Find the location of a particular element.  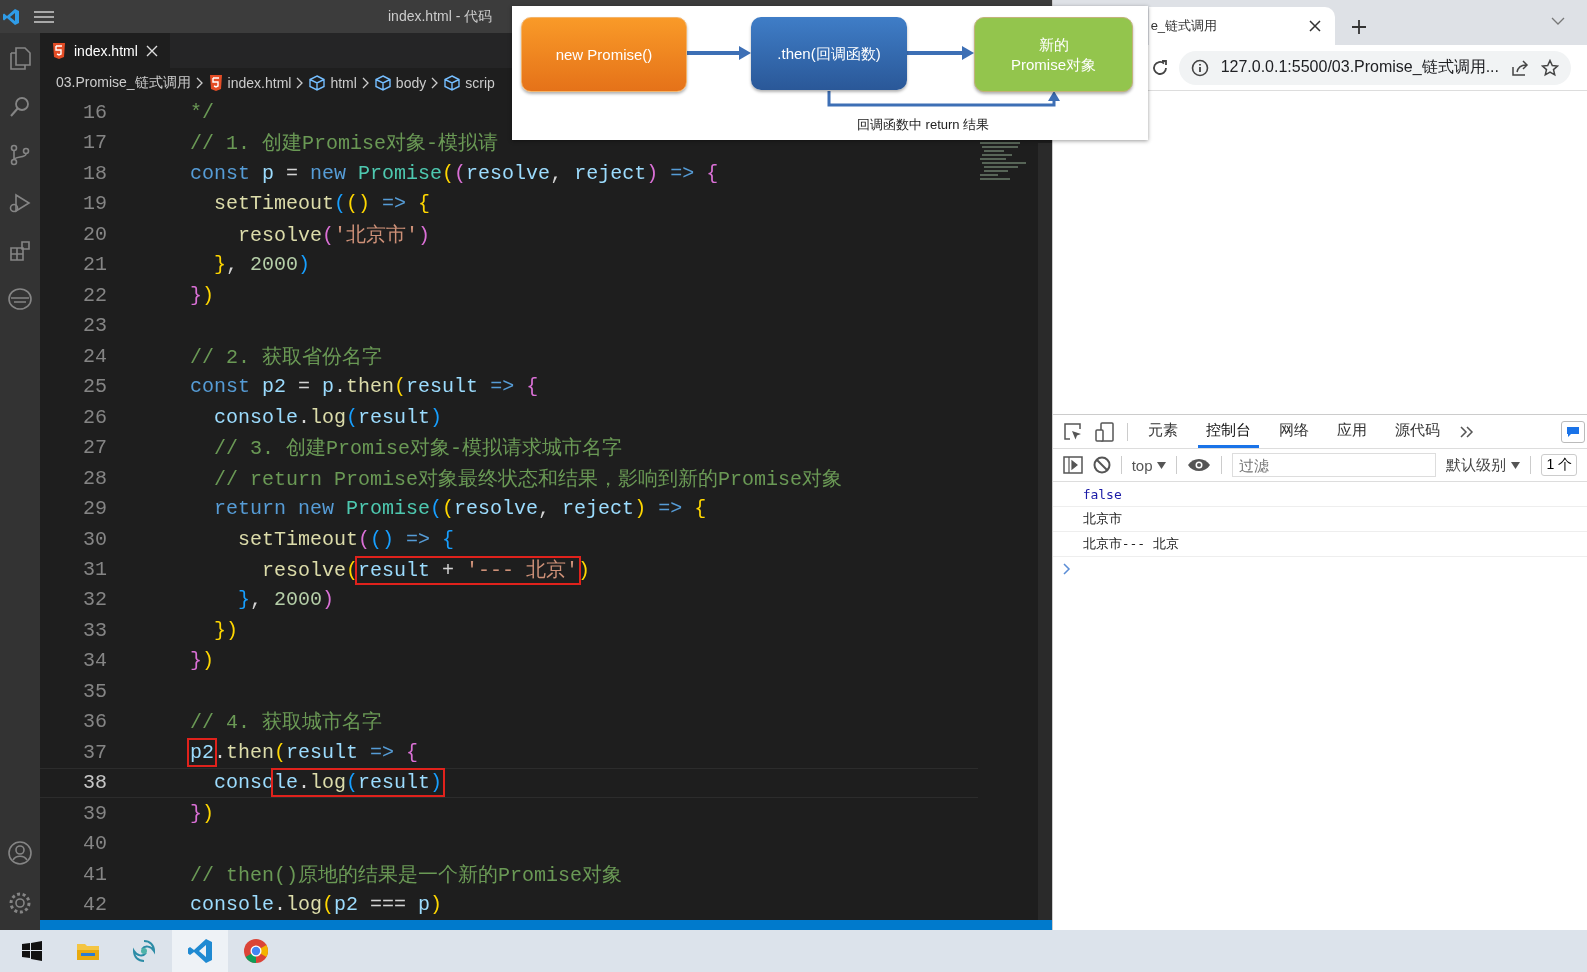

log-level-select: 默认级别 is located at coordinates (1483, 465).